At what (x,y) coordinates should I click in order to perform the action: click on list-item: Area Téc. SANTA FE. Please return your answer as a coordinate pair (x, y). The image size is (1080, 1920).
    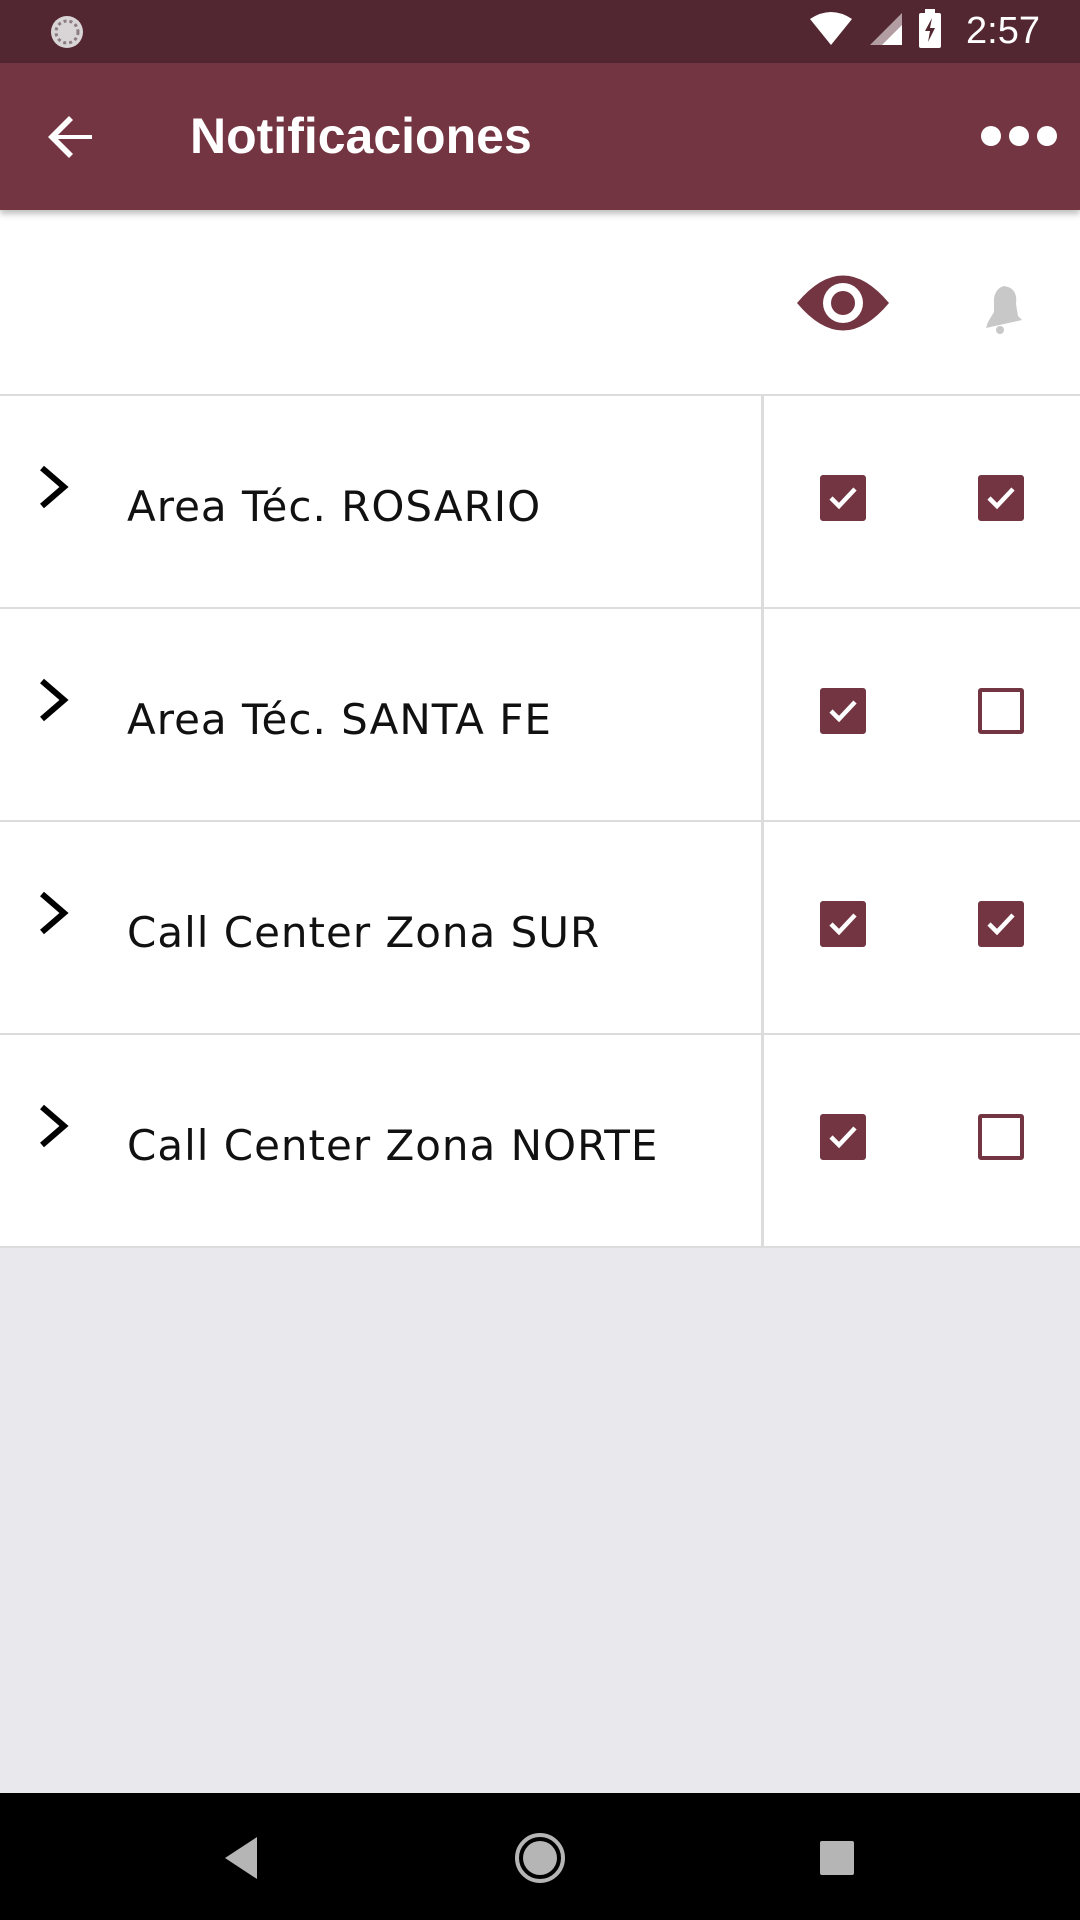
    Looking at the image, I should click on (540, 715).